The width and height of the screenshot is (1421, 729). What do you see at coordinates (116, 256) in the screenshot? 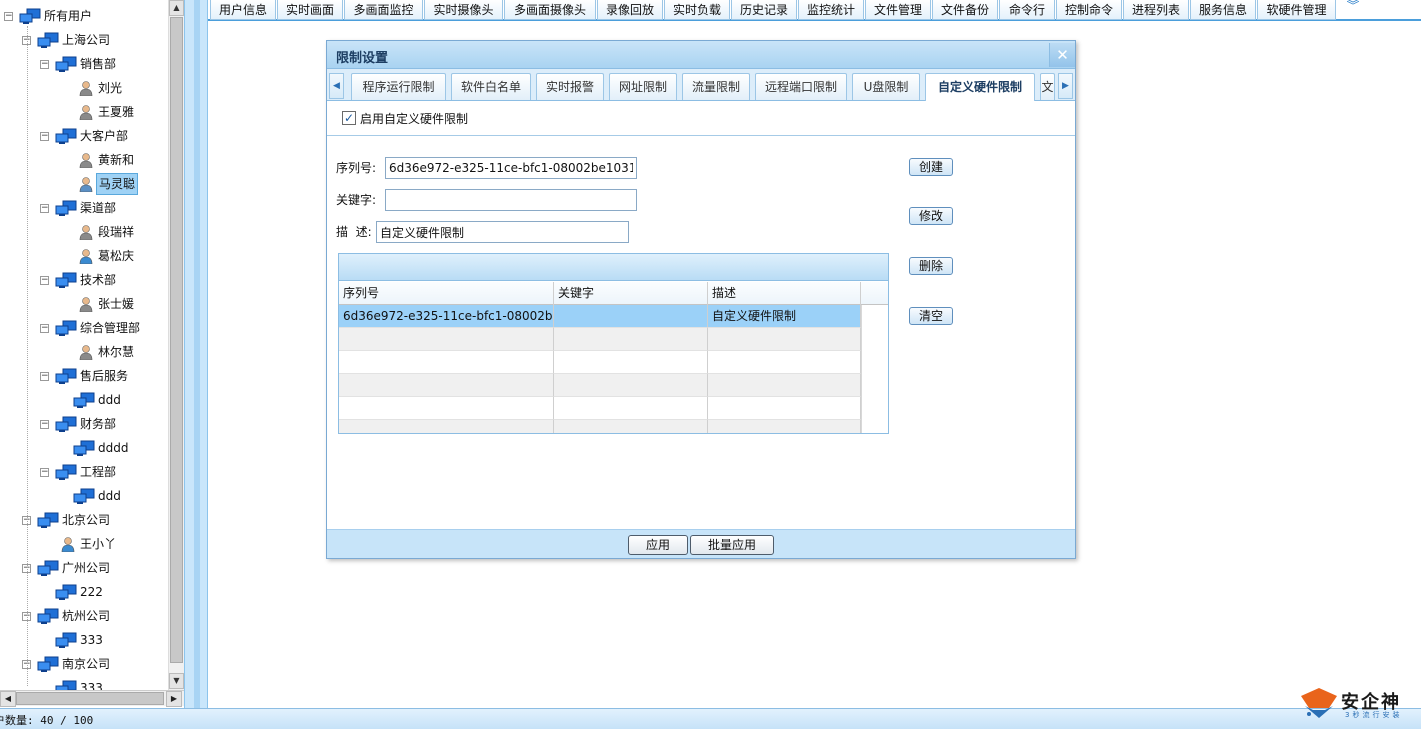
I see `tree-node-label: 葛松庆` at bounding box center [116, 256].